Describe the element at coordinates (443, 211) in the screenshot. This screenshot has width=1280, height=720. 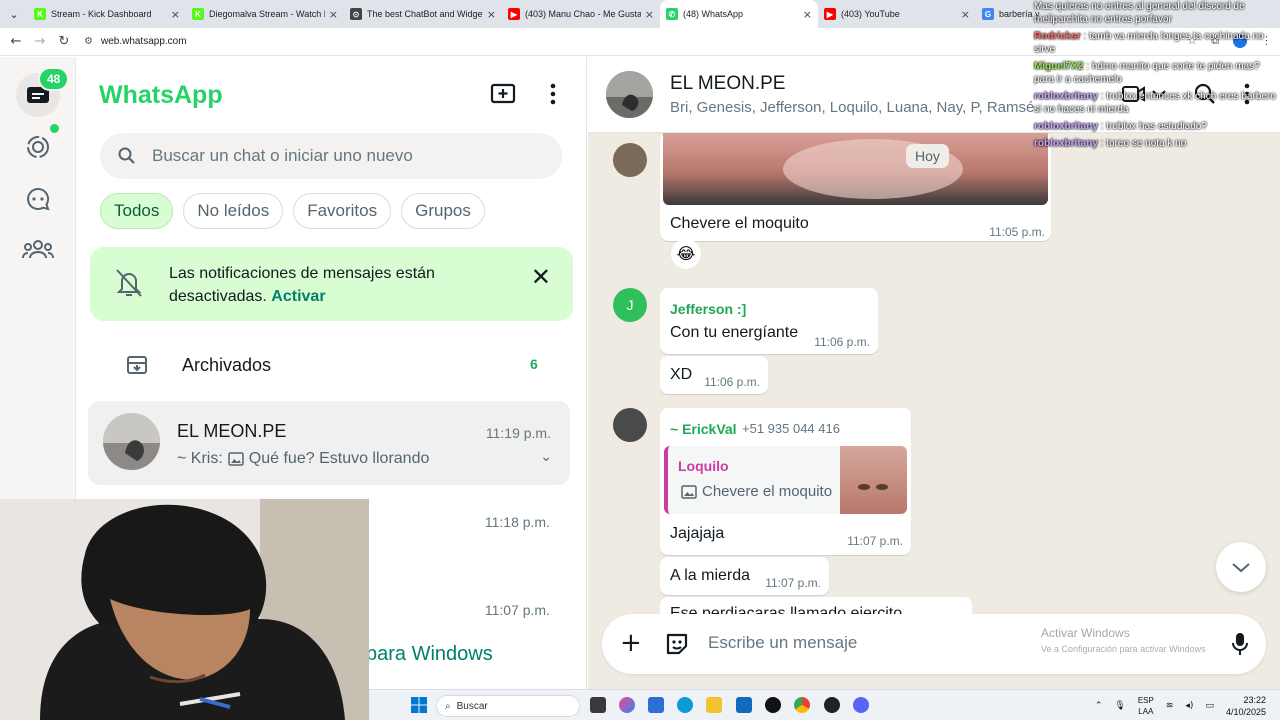
I see `filter-groups: Grupos` at that location.